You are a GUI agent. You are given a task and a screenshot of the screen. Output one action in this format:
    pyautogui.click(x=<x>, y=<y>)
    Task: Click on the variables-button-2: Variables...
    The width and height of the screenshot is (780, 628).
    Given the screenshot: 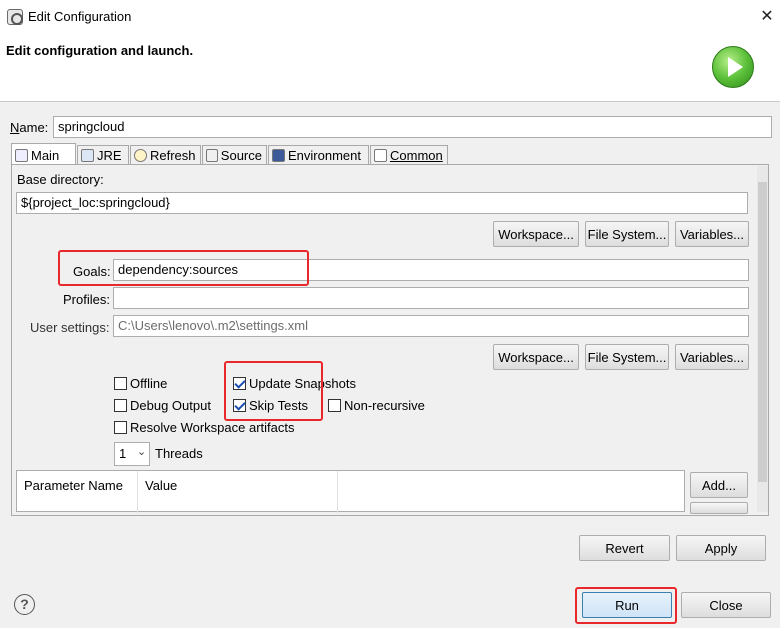 What is the action you would take?
    pyautogui.click(x=712, y=357)
    